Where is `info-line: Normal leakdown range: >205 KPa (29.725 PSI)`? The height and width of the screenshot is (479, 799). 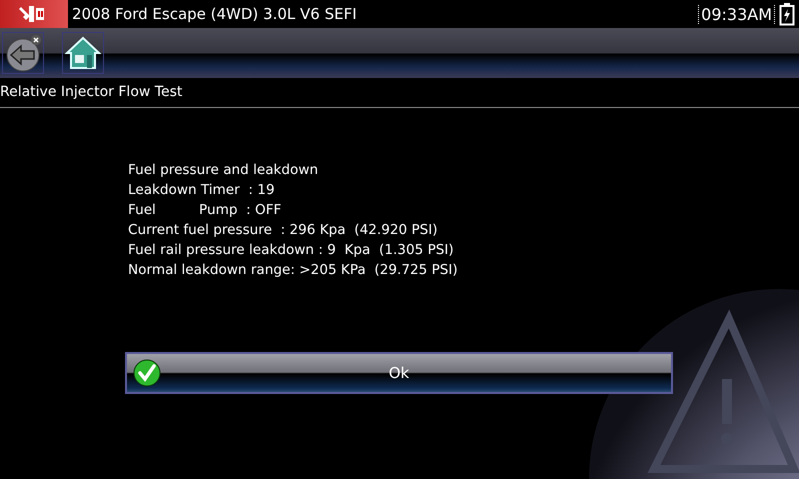 info-line: Normal leakdown range: >205 KPa (29.725 PSI) is located at coordinates (293, 270).